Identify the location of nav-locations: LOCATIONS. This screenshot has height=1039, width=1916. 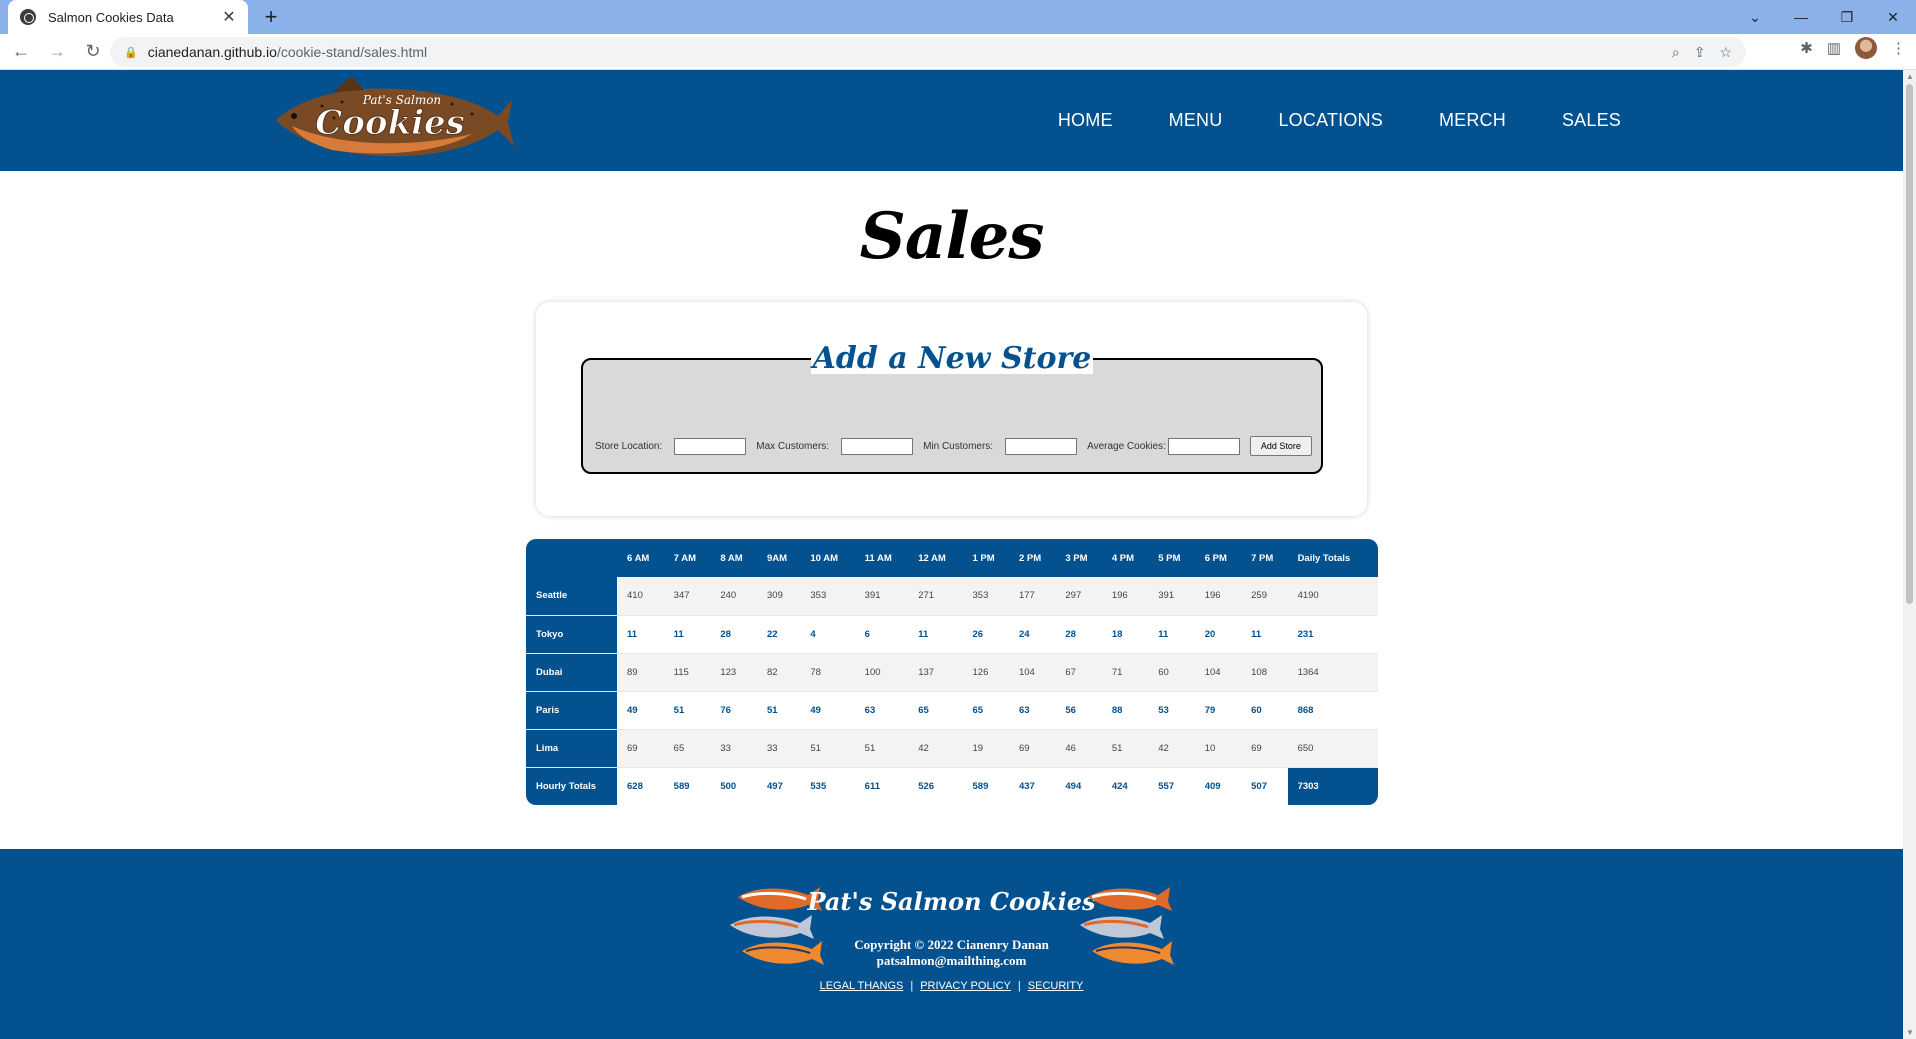
(1330, 120).